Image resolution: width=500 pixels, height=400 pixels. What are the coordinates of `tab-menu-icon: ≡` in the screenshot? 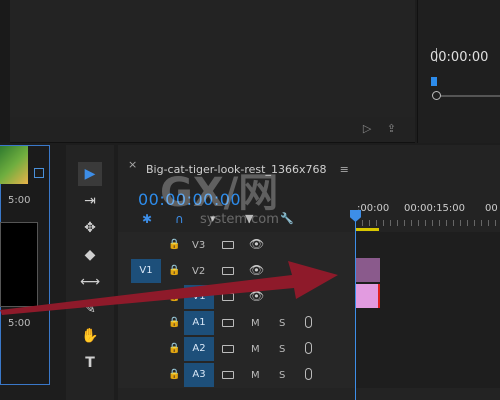 It's located at (344, 169).